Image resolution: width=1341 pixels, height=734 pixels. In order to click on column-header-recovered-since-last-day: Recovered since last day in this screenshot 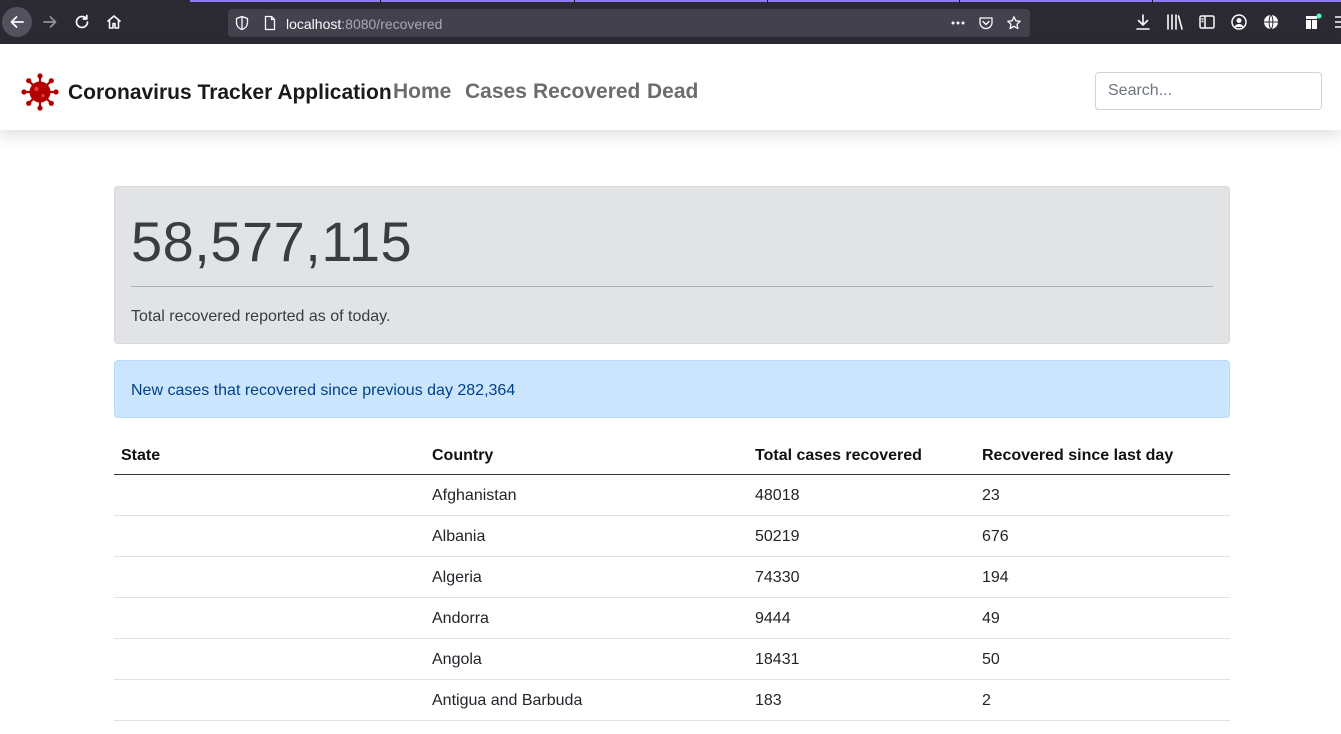, I will do `click(1078, 455)`.